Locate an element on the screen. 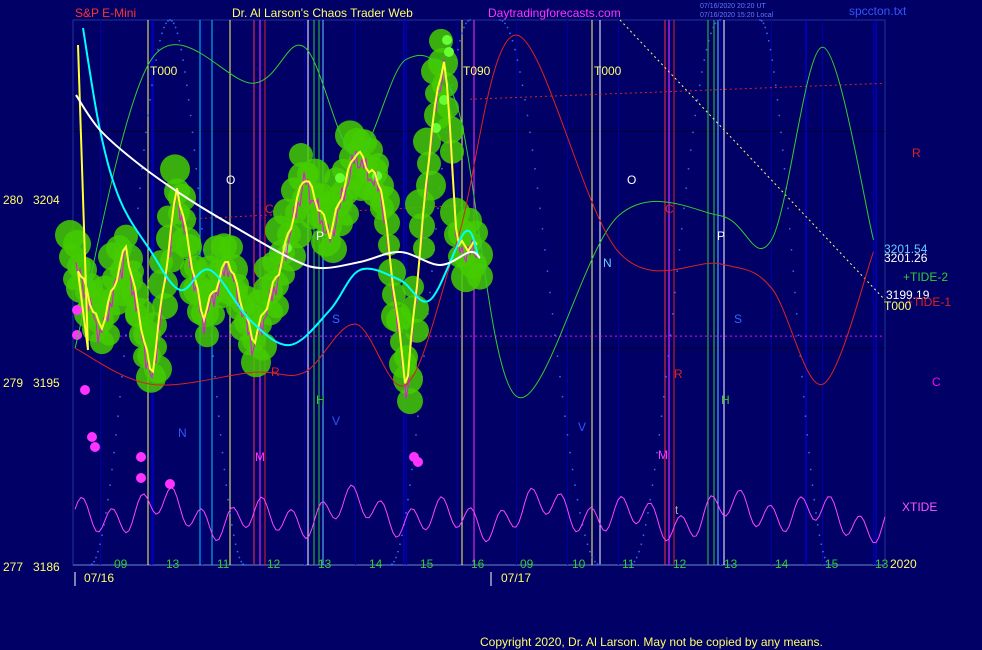 This screenshot has width=982, height=650. planet-label: t is located at coordinates (677, 510).